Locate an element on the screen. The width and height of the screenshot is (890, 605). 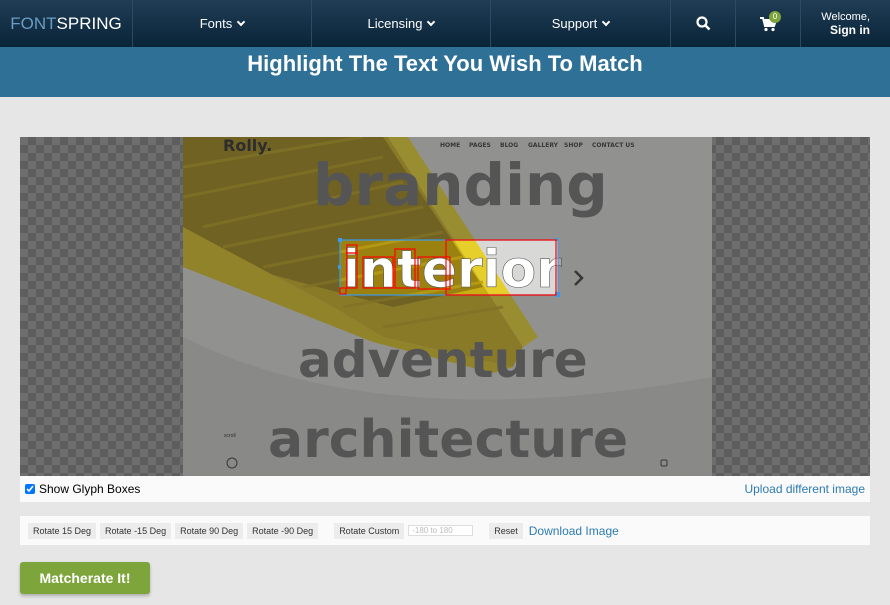
nav-licensing: Licensing is located at coordinates (401, 23).